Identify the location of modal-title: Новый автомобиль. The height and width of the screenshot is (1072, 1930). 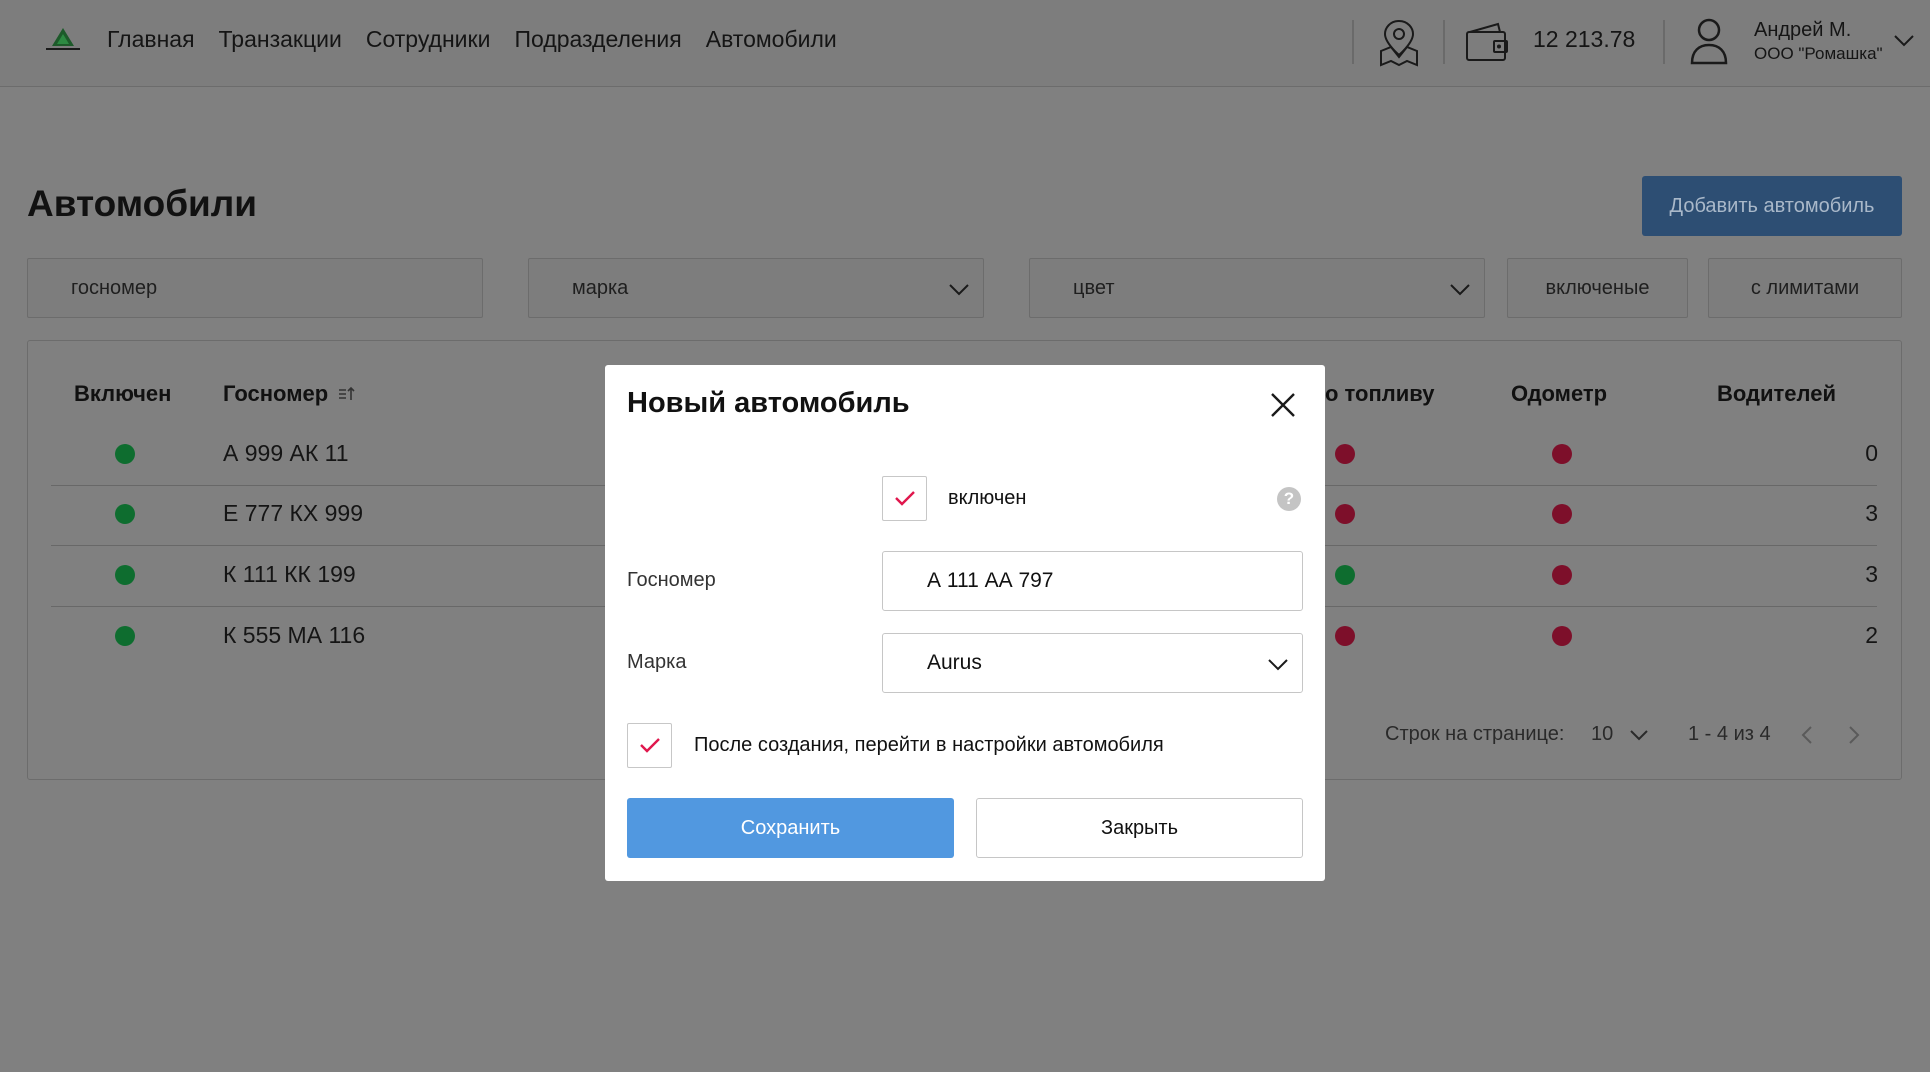
(768, 403).